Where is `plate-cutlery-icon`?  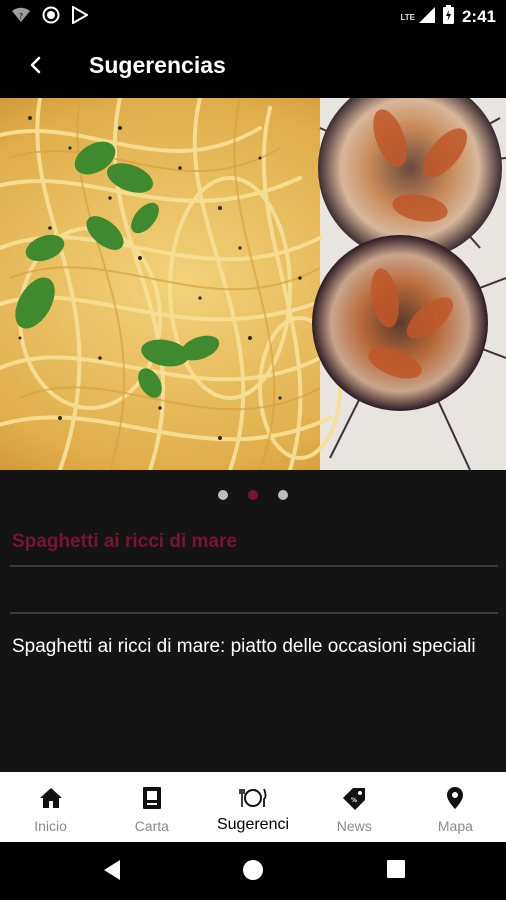 plate-cutlery-icon is located at coordinates (253, 798).